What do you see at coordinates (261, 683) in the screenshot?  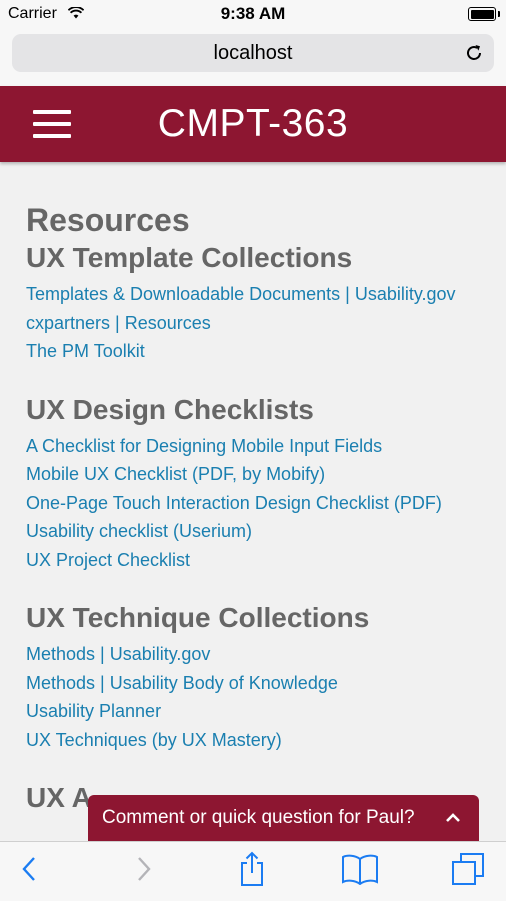 I see `resource-link: Methods | Usability Body of Knowledge` at bounding box center [261, 683].